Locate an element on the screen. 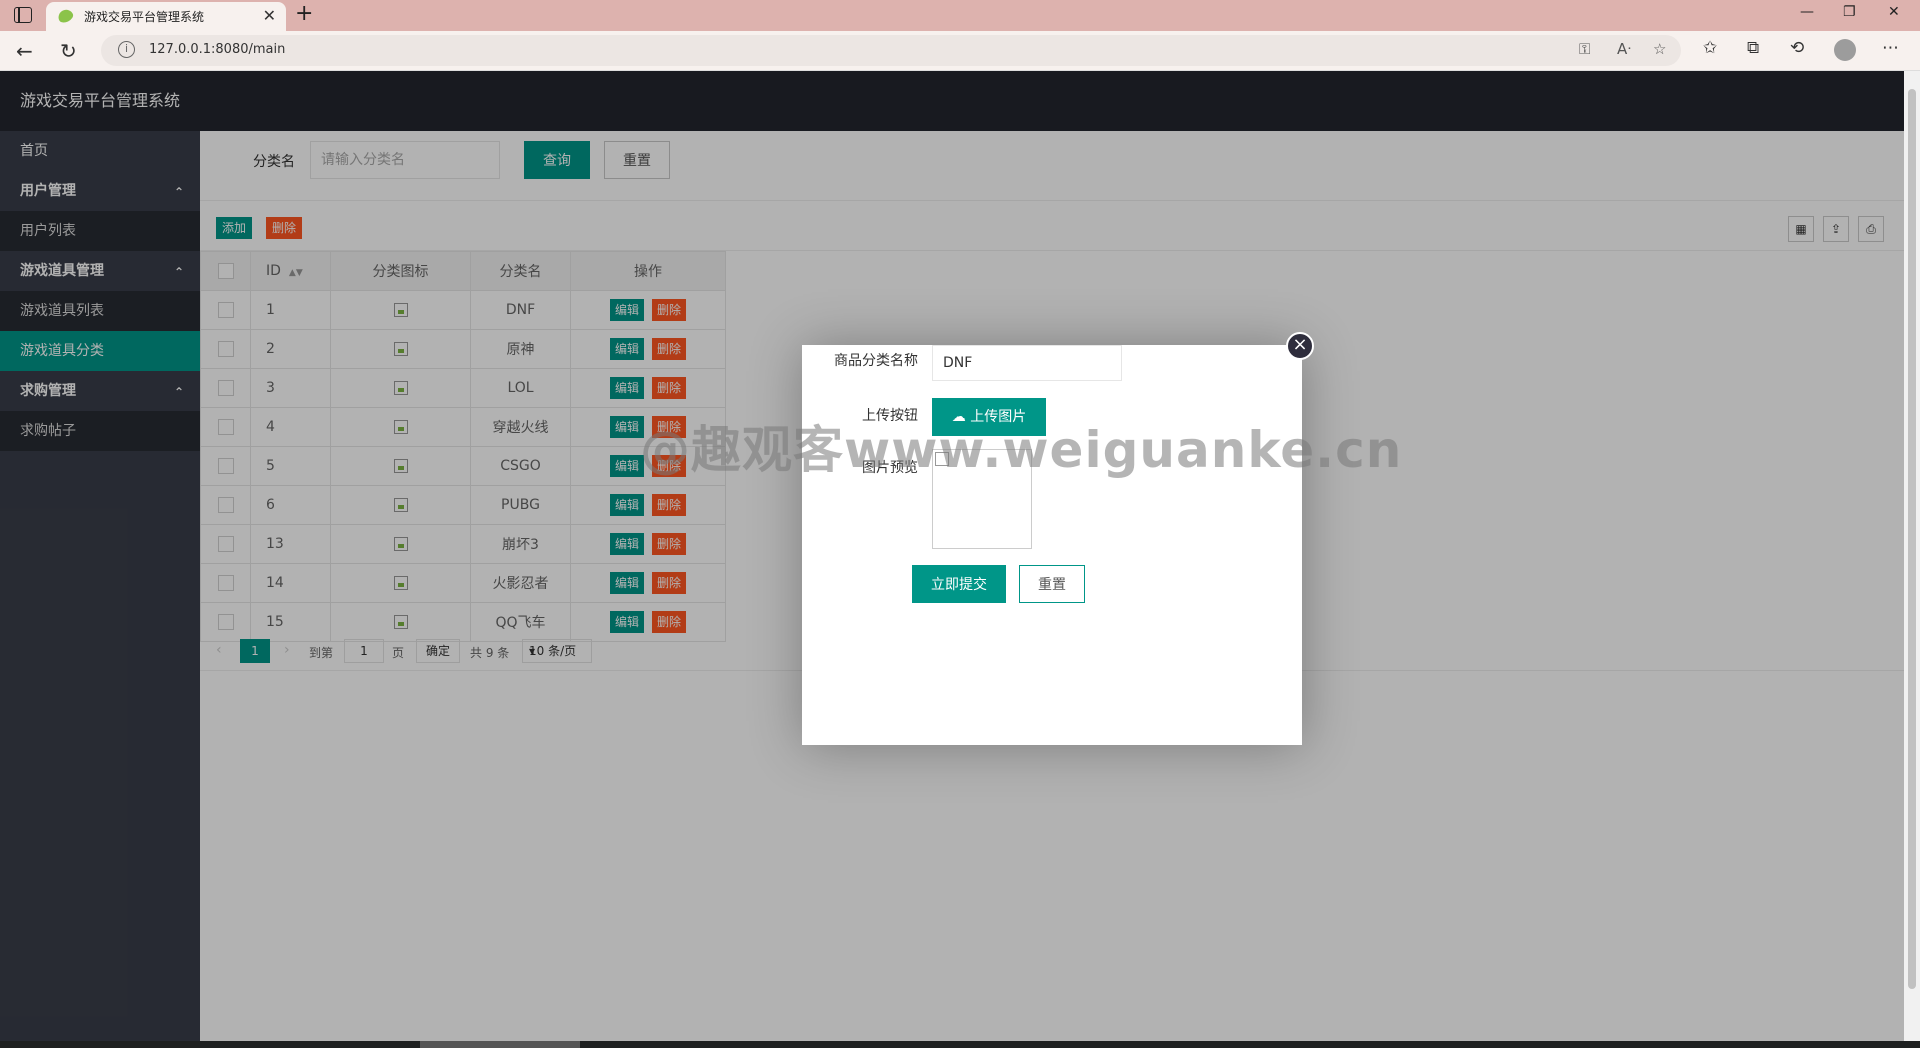 The image size is (1920, 1048). submit-button: 立即提交 is located at coordinates (959, 584).